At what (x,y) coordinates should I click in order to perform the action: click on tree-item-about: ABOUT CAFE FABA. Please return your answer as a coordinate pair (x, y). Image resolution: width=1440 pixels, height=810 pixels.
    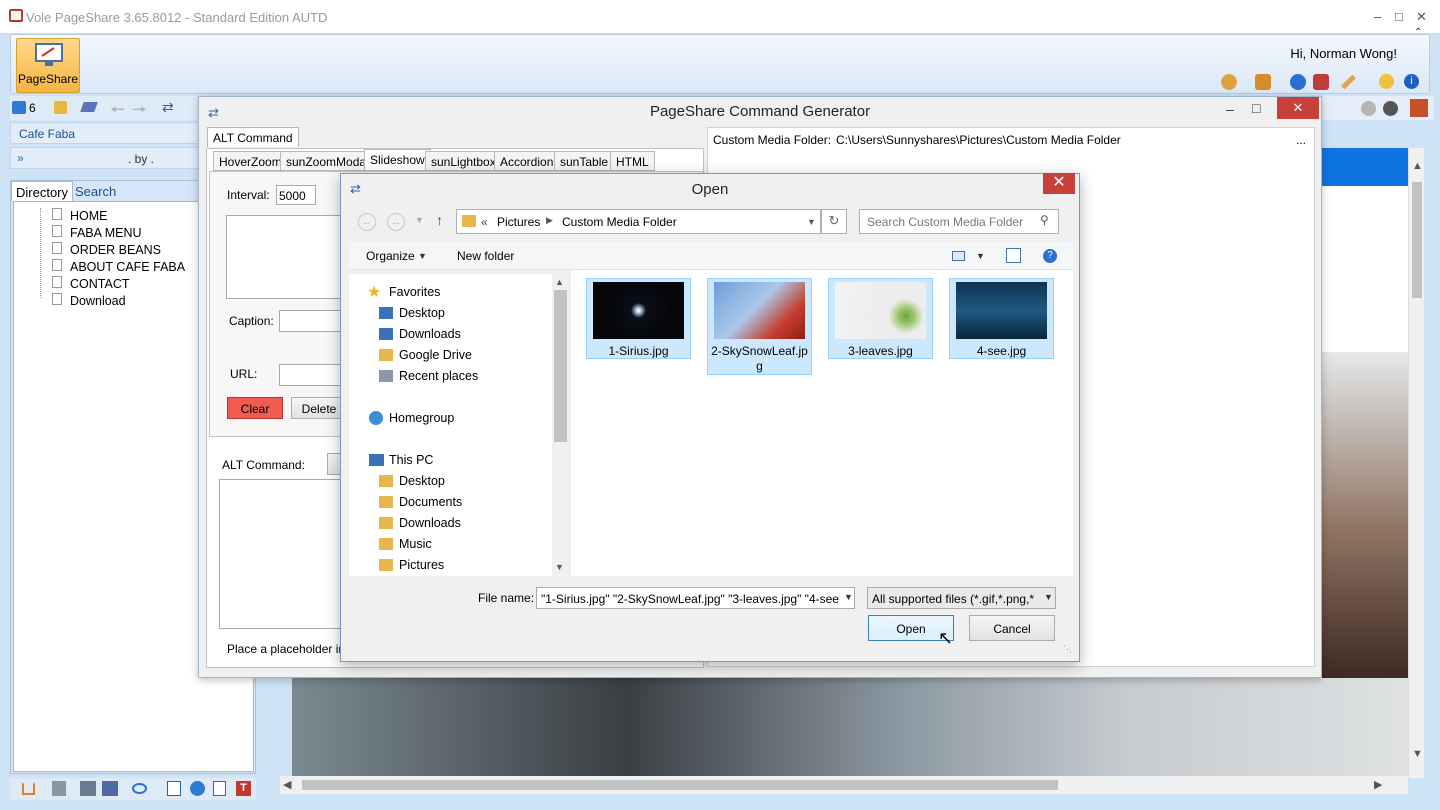
    Looking at the image, I should click on (127, 267).